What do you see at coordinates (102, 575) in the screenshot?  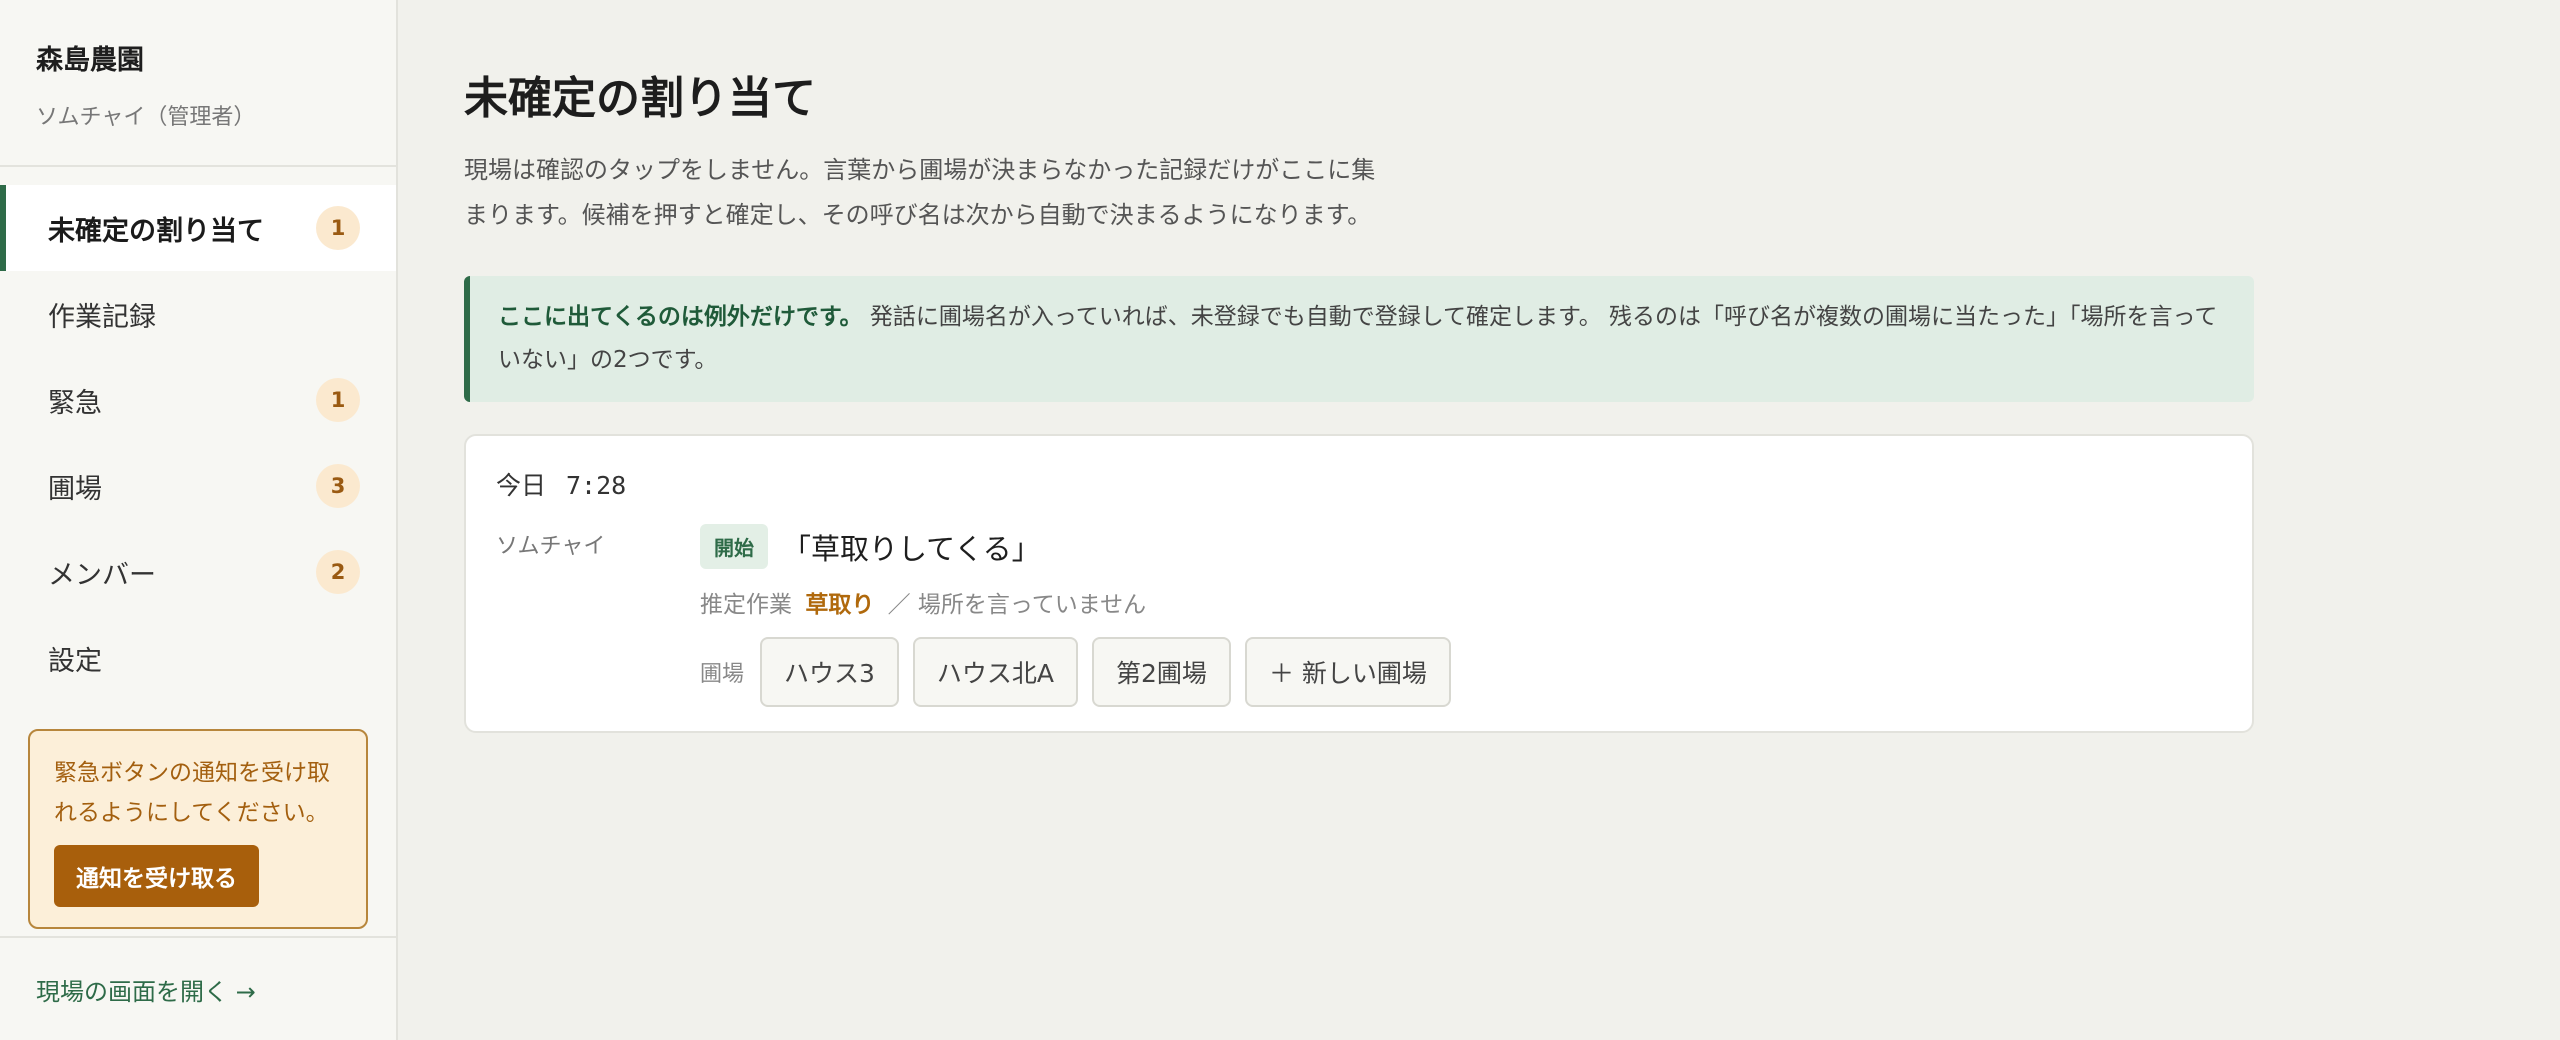 I see `sidebar-item-label: メンバー` at bounding box center [102, 575].